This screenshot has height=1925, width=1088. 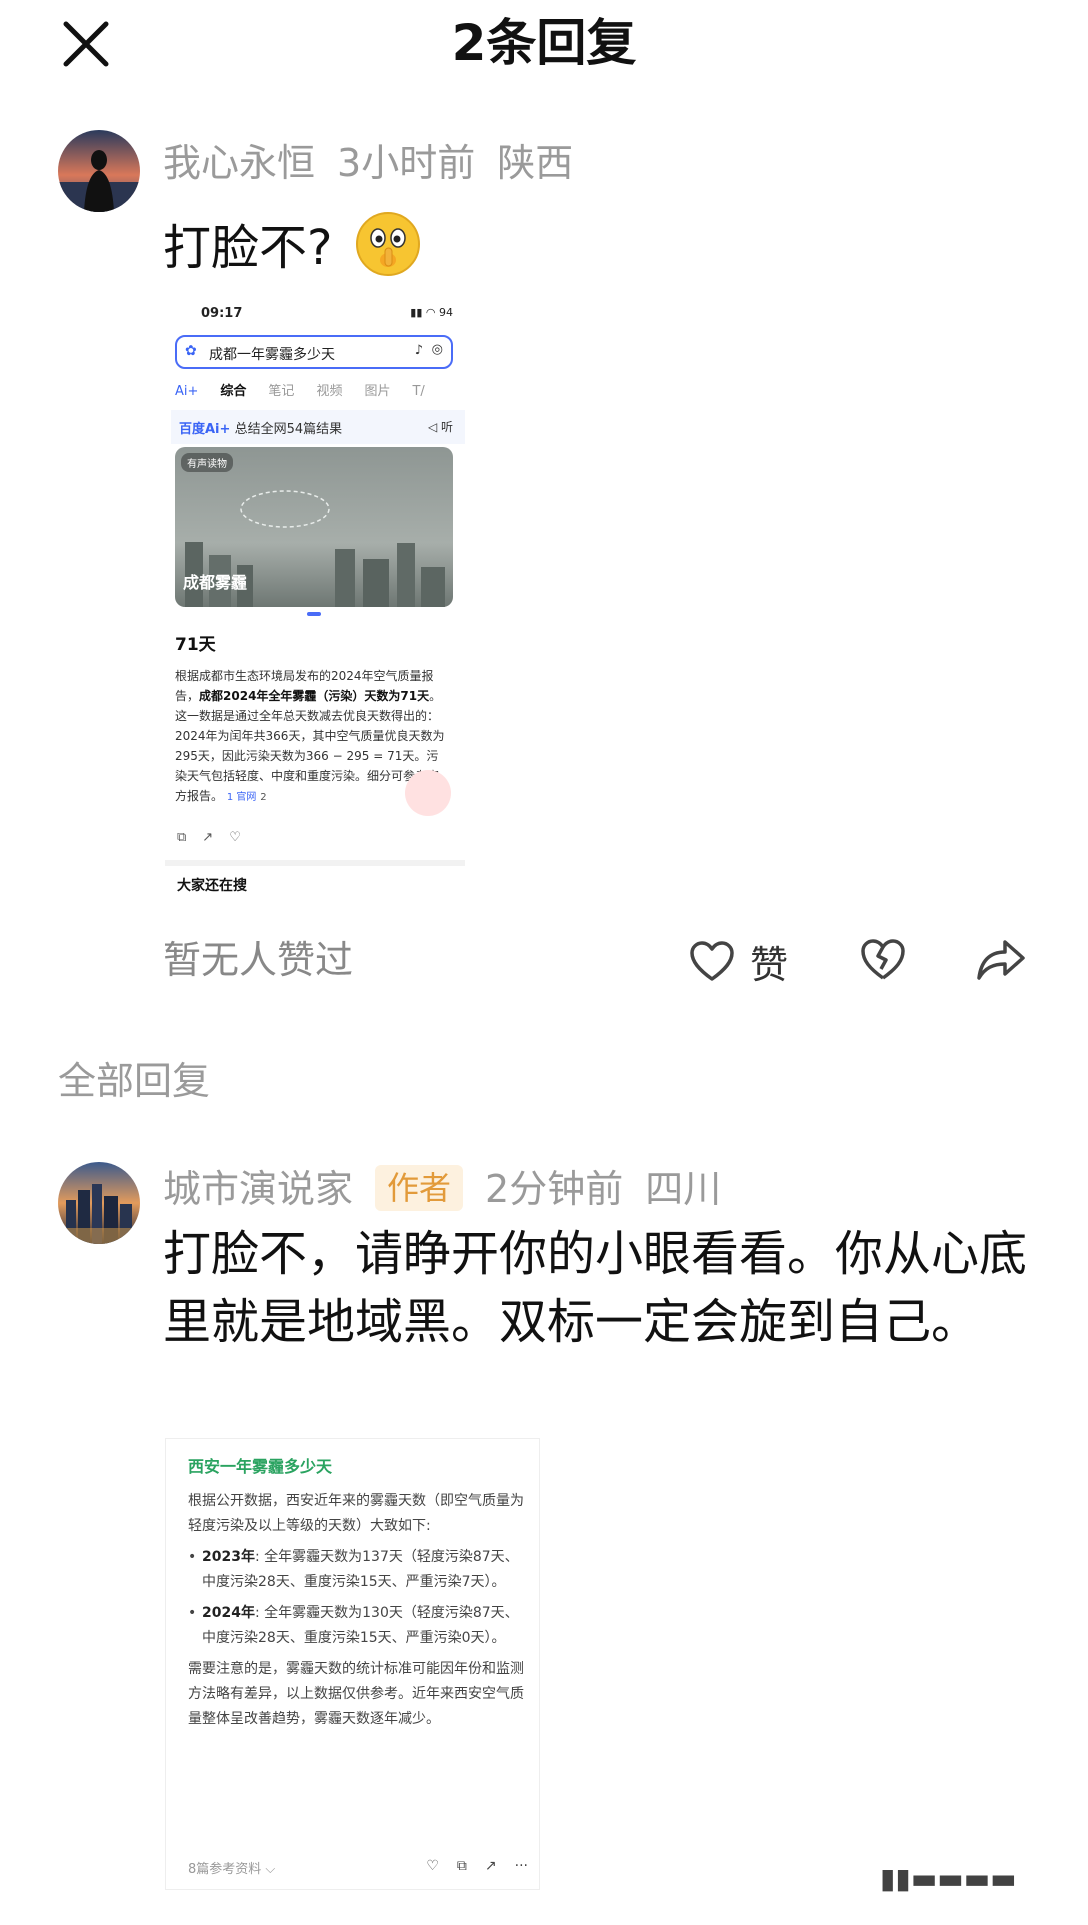 I want to click on tab-more: T/, so click(x=418, y=391).